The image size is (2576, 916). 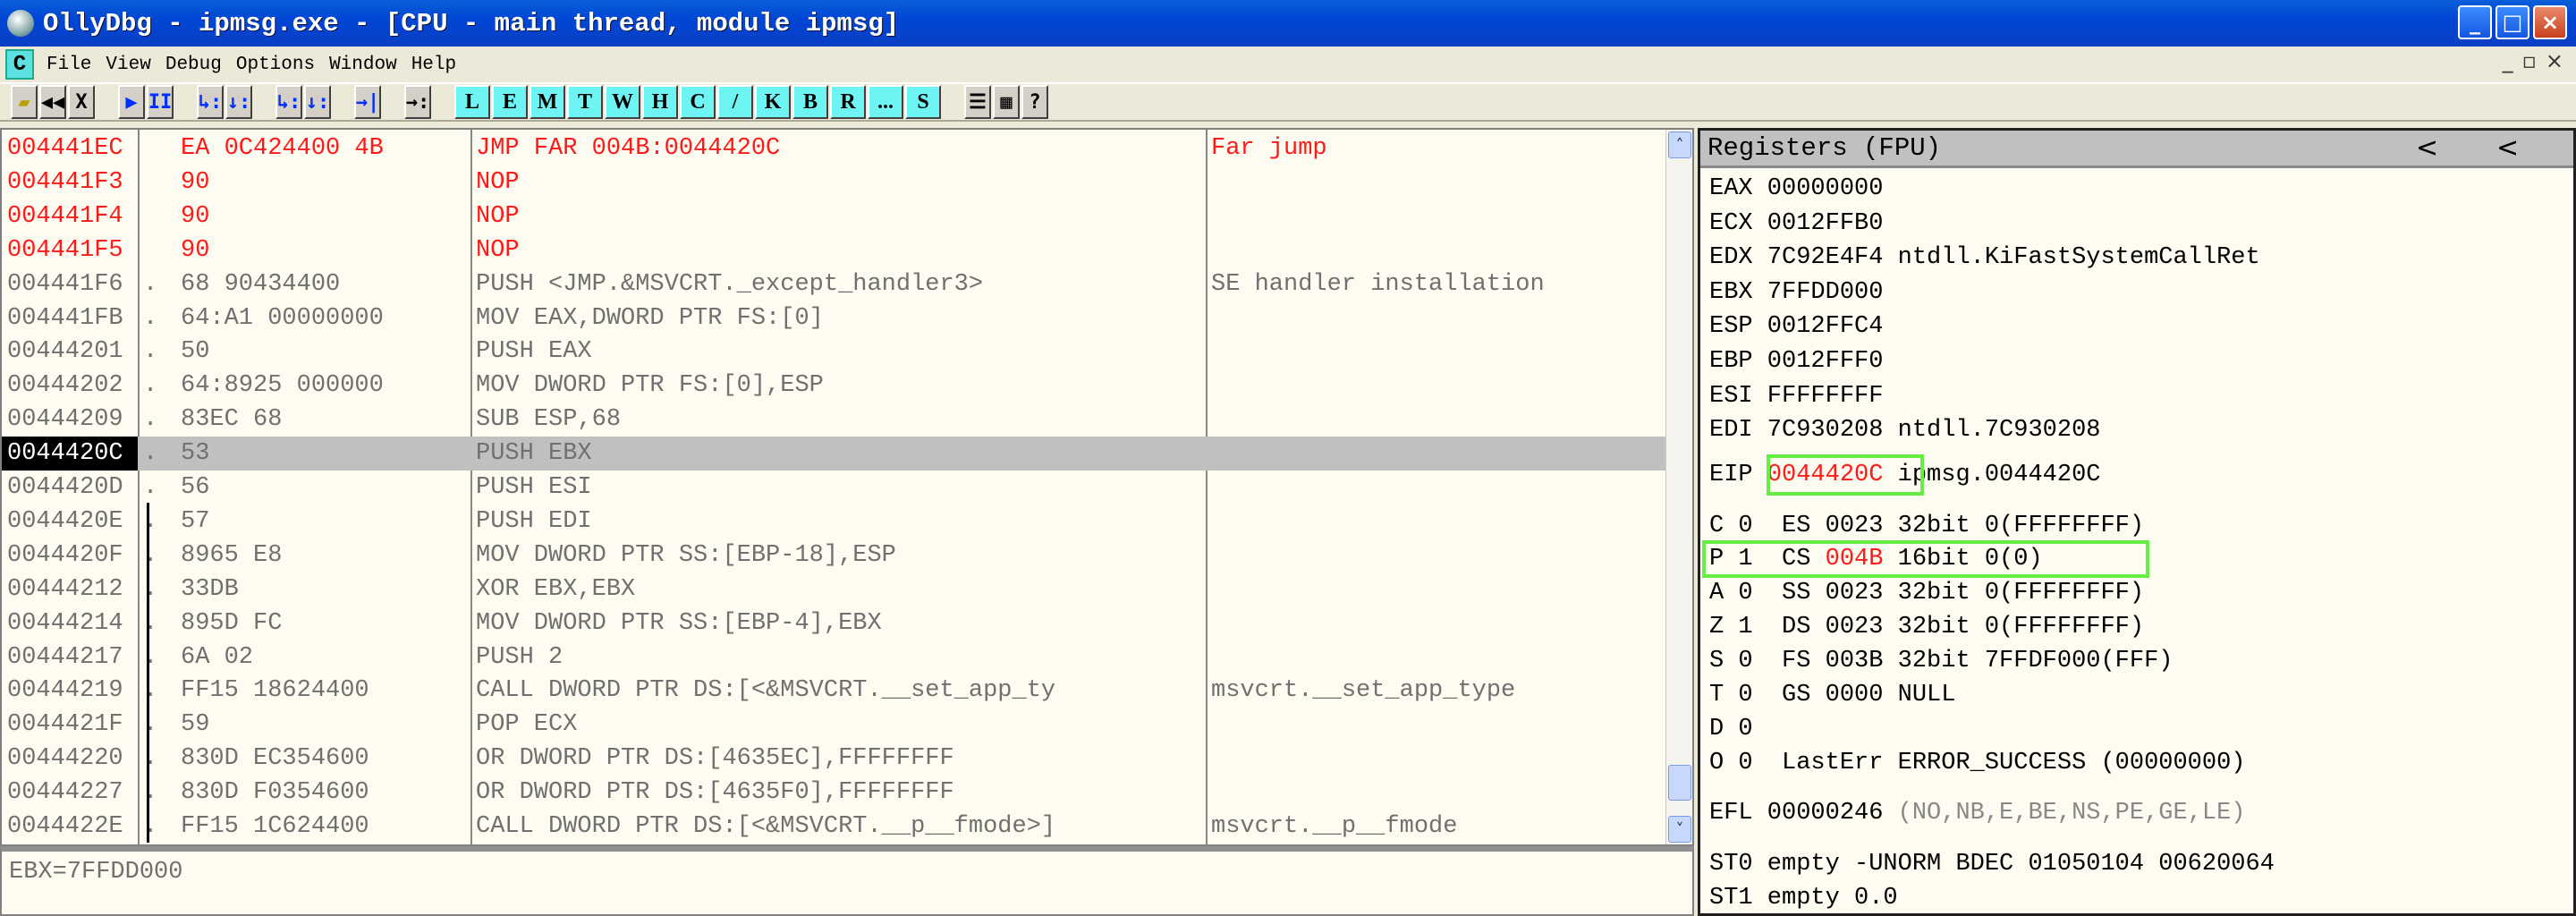 I want to click on close-button: ×, so click(x=2550, y=22).